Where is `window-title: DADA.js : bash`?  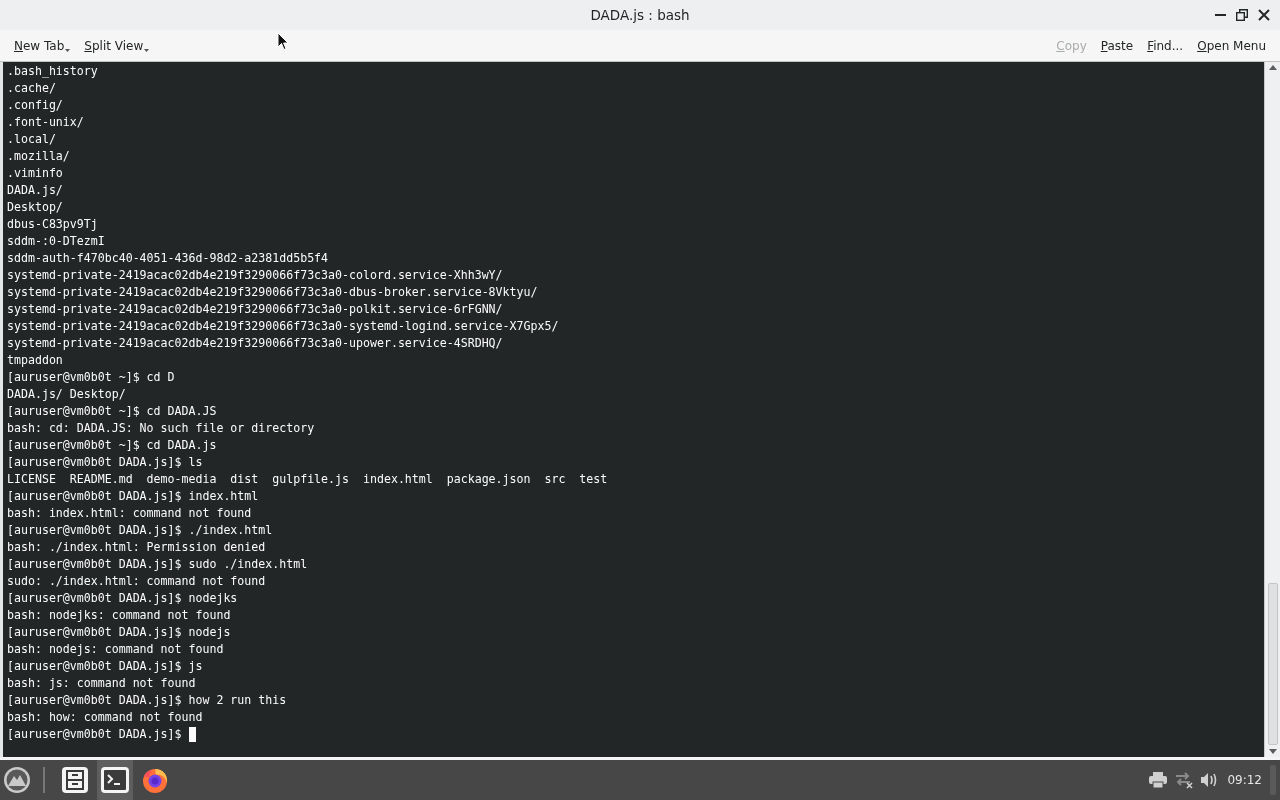
window-title: DADA.js : bash is located at coordinates (640, 15).